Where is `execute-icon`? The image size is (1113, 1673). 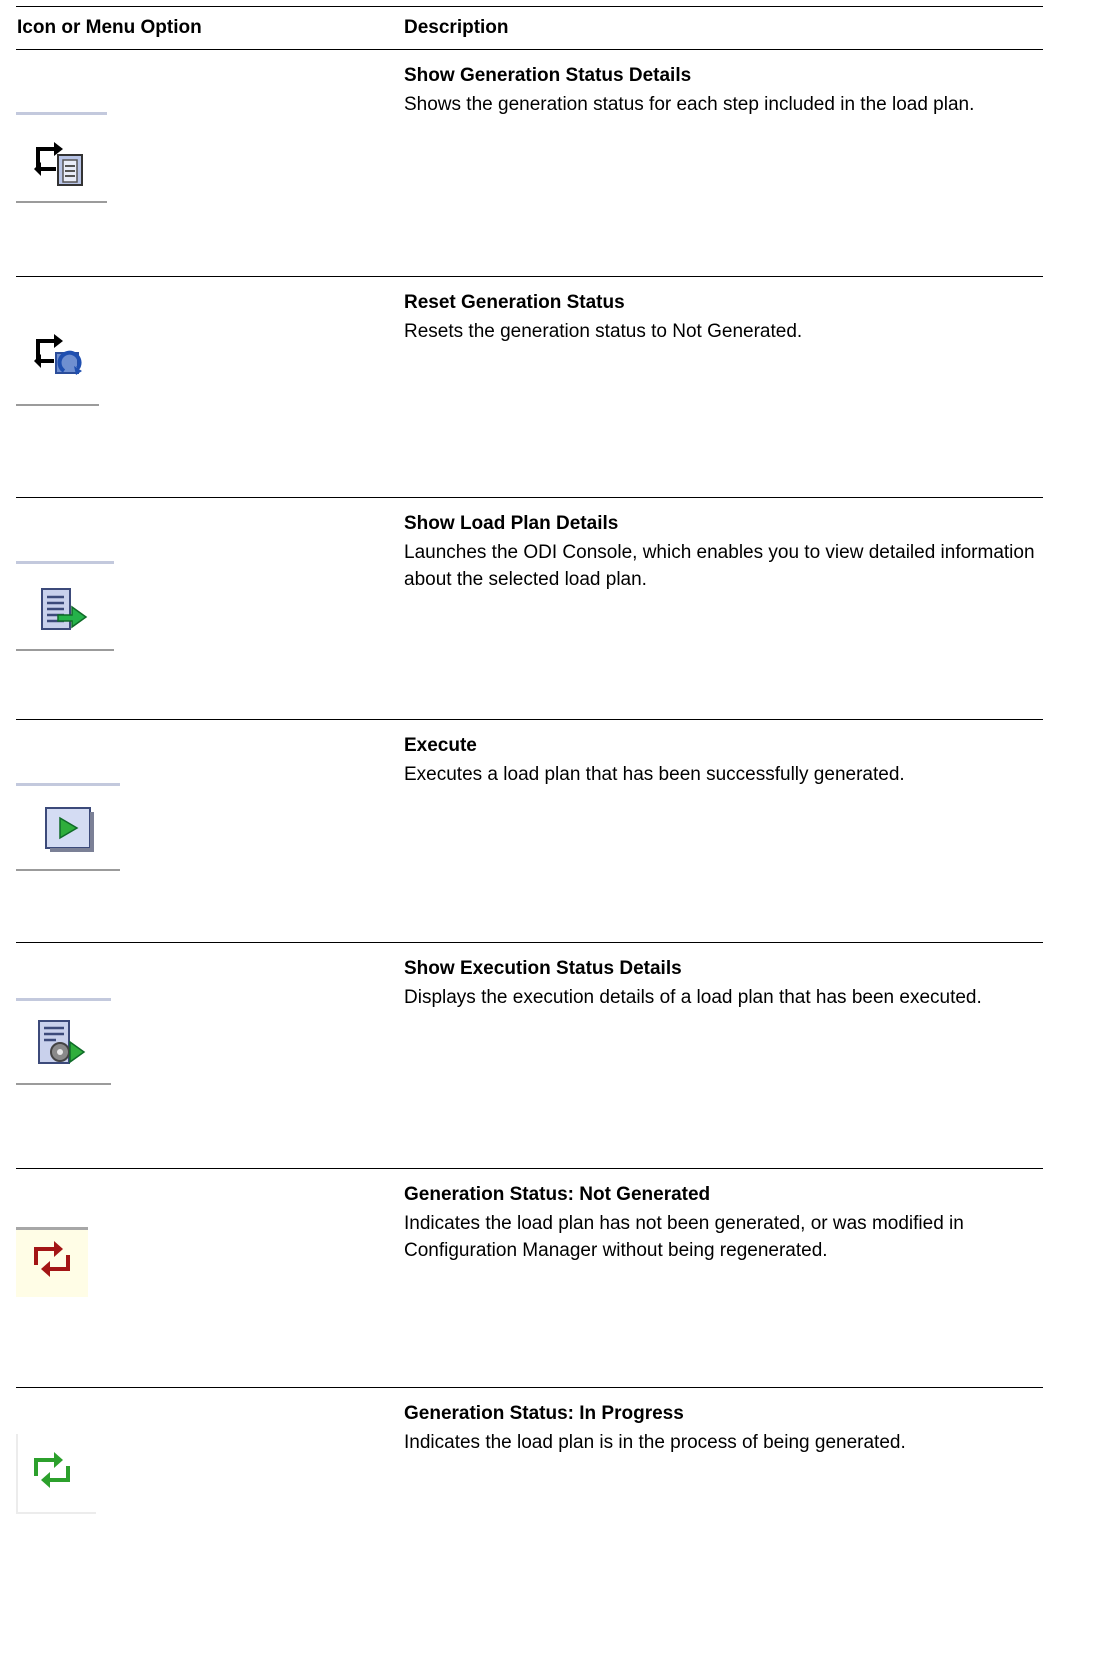
execute-icon is located at coordinates (71, 830).